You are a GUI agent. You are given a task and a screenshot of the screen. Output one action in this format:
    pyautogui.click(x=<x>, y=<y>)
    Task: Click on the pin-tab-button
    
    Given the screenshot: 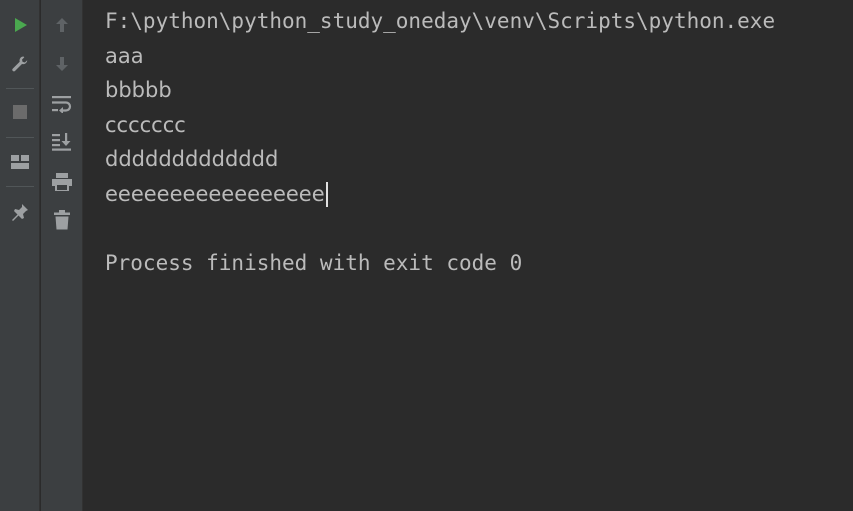 What is the action you would take?
    pyautogui.click(x=20, y=212)
    